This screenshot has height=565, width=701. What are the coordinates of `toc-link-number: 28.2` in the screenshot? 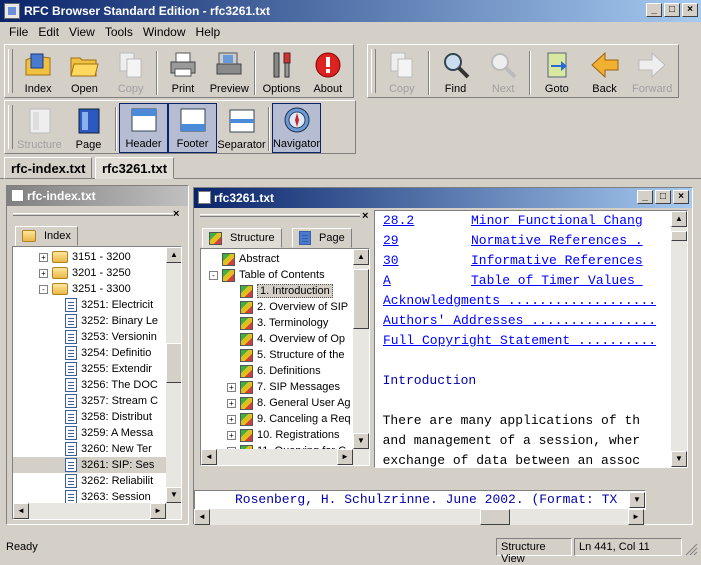 It's located at (427, 220).